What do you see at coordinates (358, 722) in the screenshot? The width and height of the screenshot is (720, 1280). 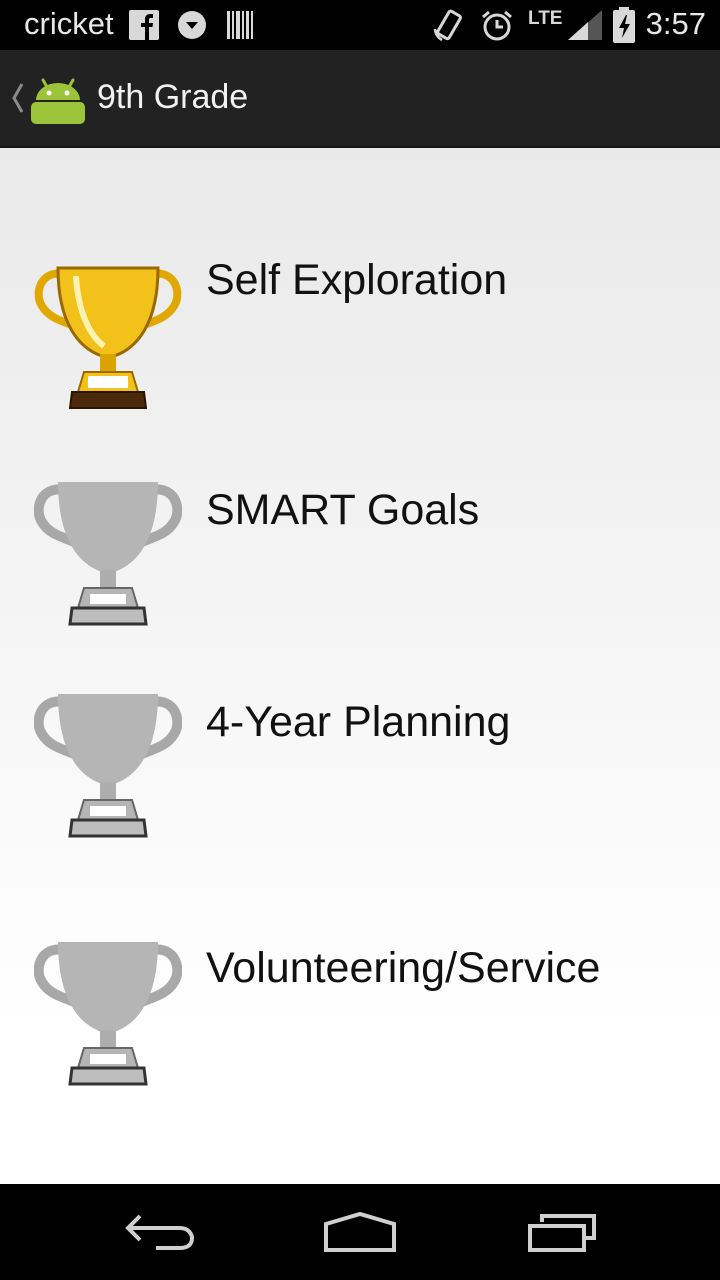 I see `list-item-label: 4-Year Planning` at bounding box center [358, 722].